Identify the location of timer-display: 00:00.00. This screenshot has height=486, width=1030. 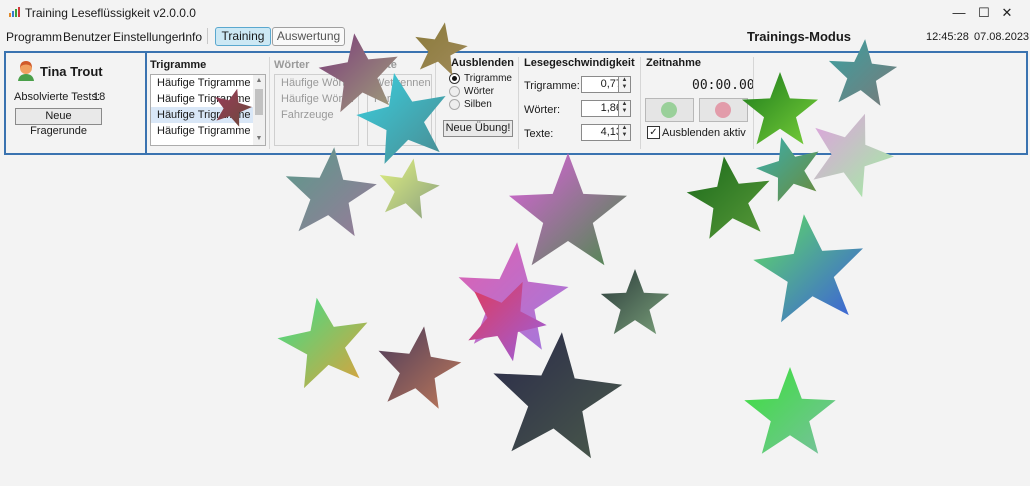
(723, 85).